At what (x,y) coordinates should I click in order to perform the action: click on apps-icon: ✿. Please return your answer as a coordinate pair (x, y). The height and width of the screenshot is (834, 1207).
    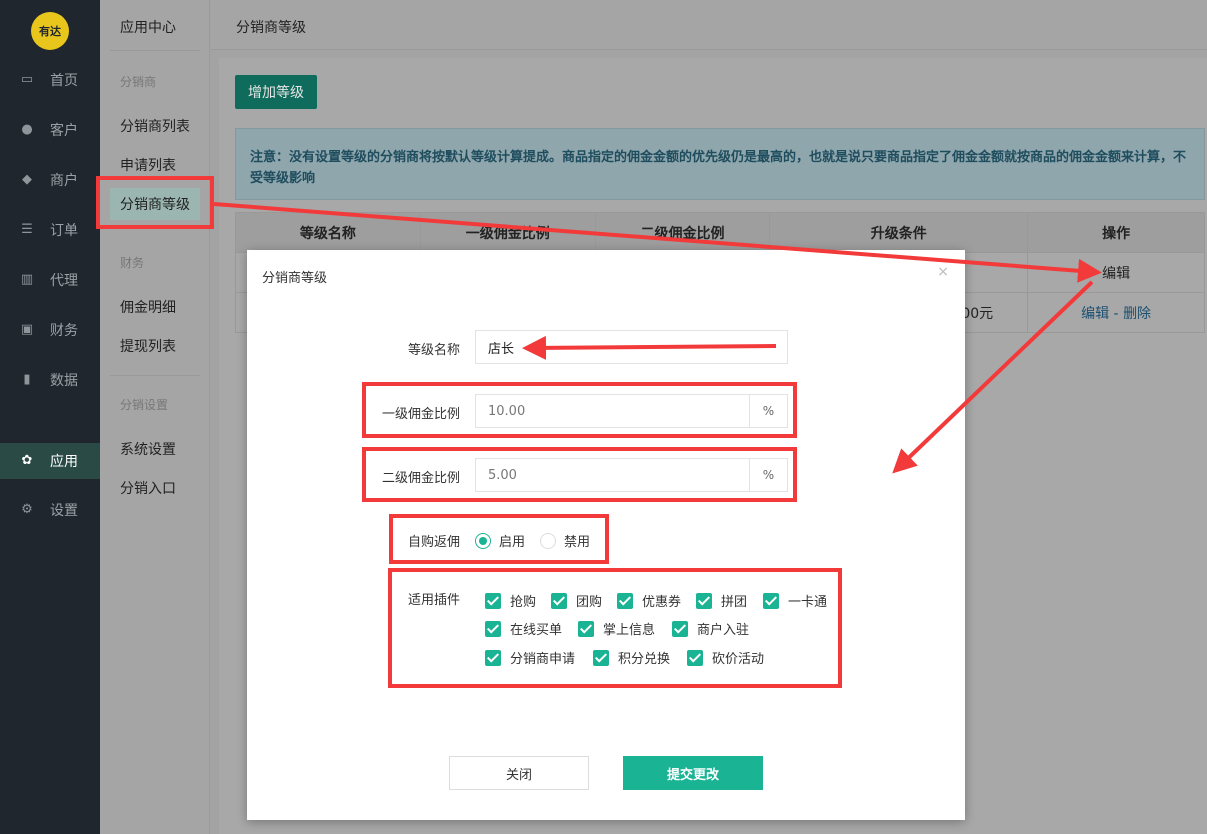
    Looking at the image, I should click on (27, 460).